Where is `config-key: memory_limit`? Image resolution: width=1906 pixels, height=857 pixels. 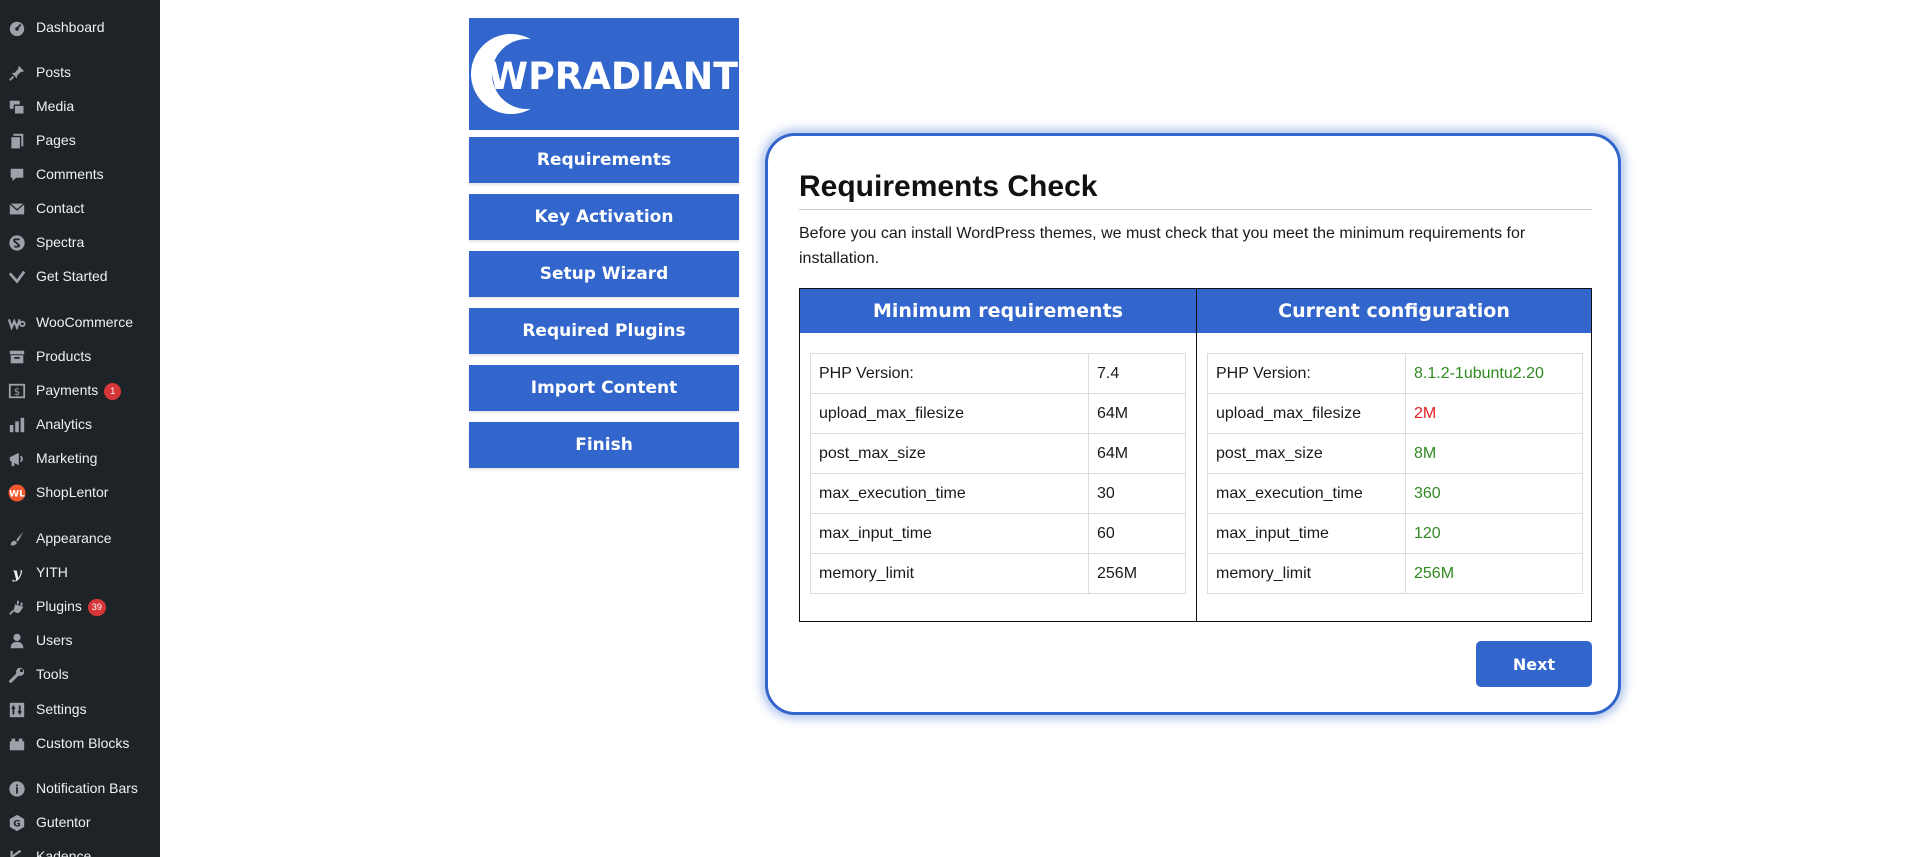 config-key: memory_limit is located at coordinates (1306, 573).